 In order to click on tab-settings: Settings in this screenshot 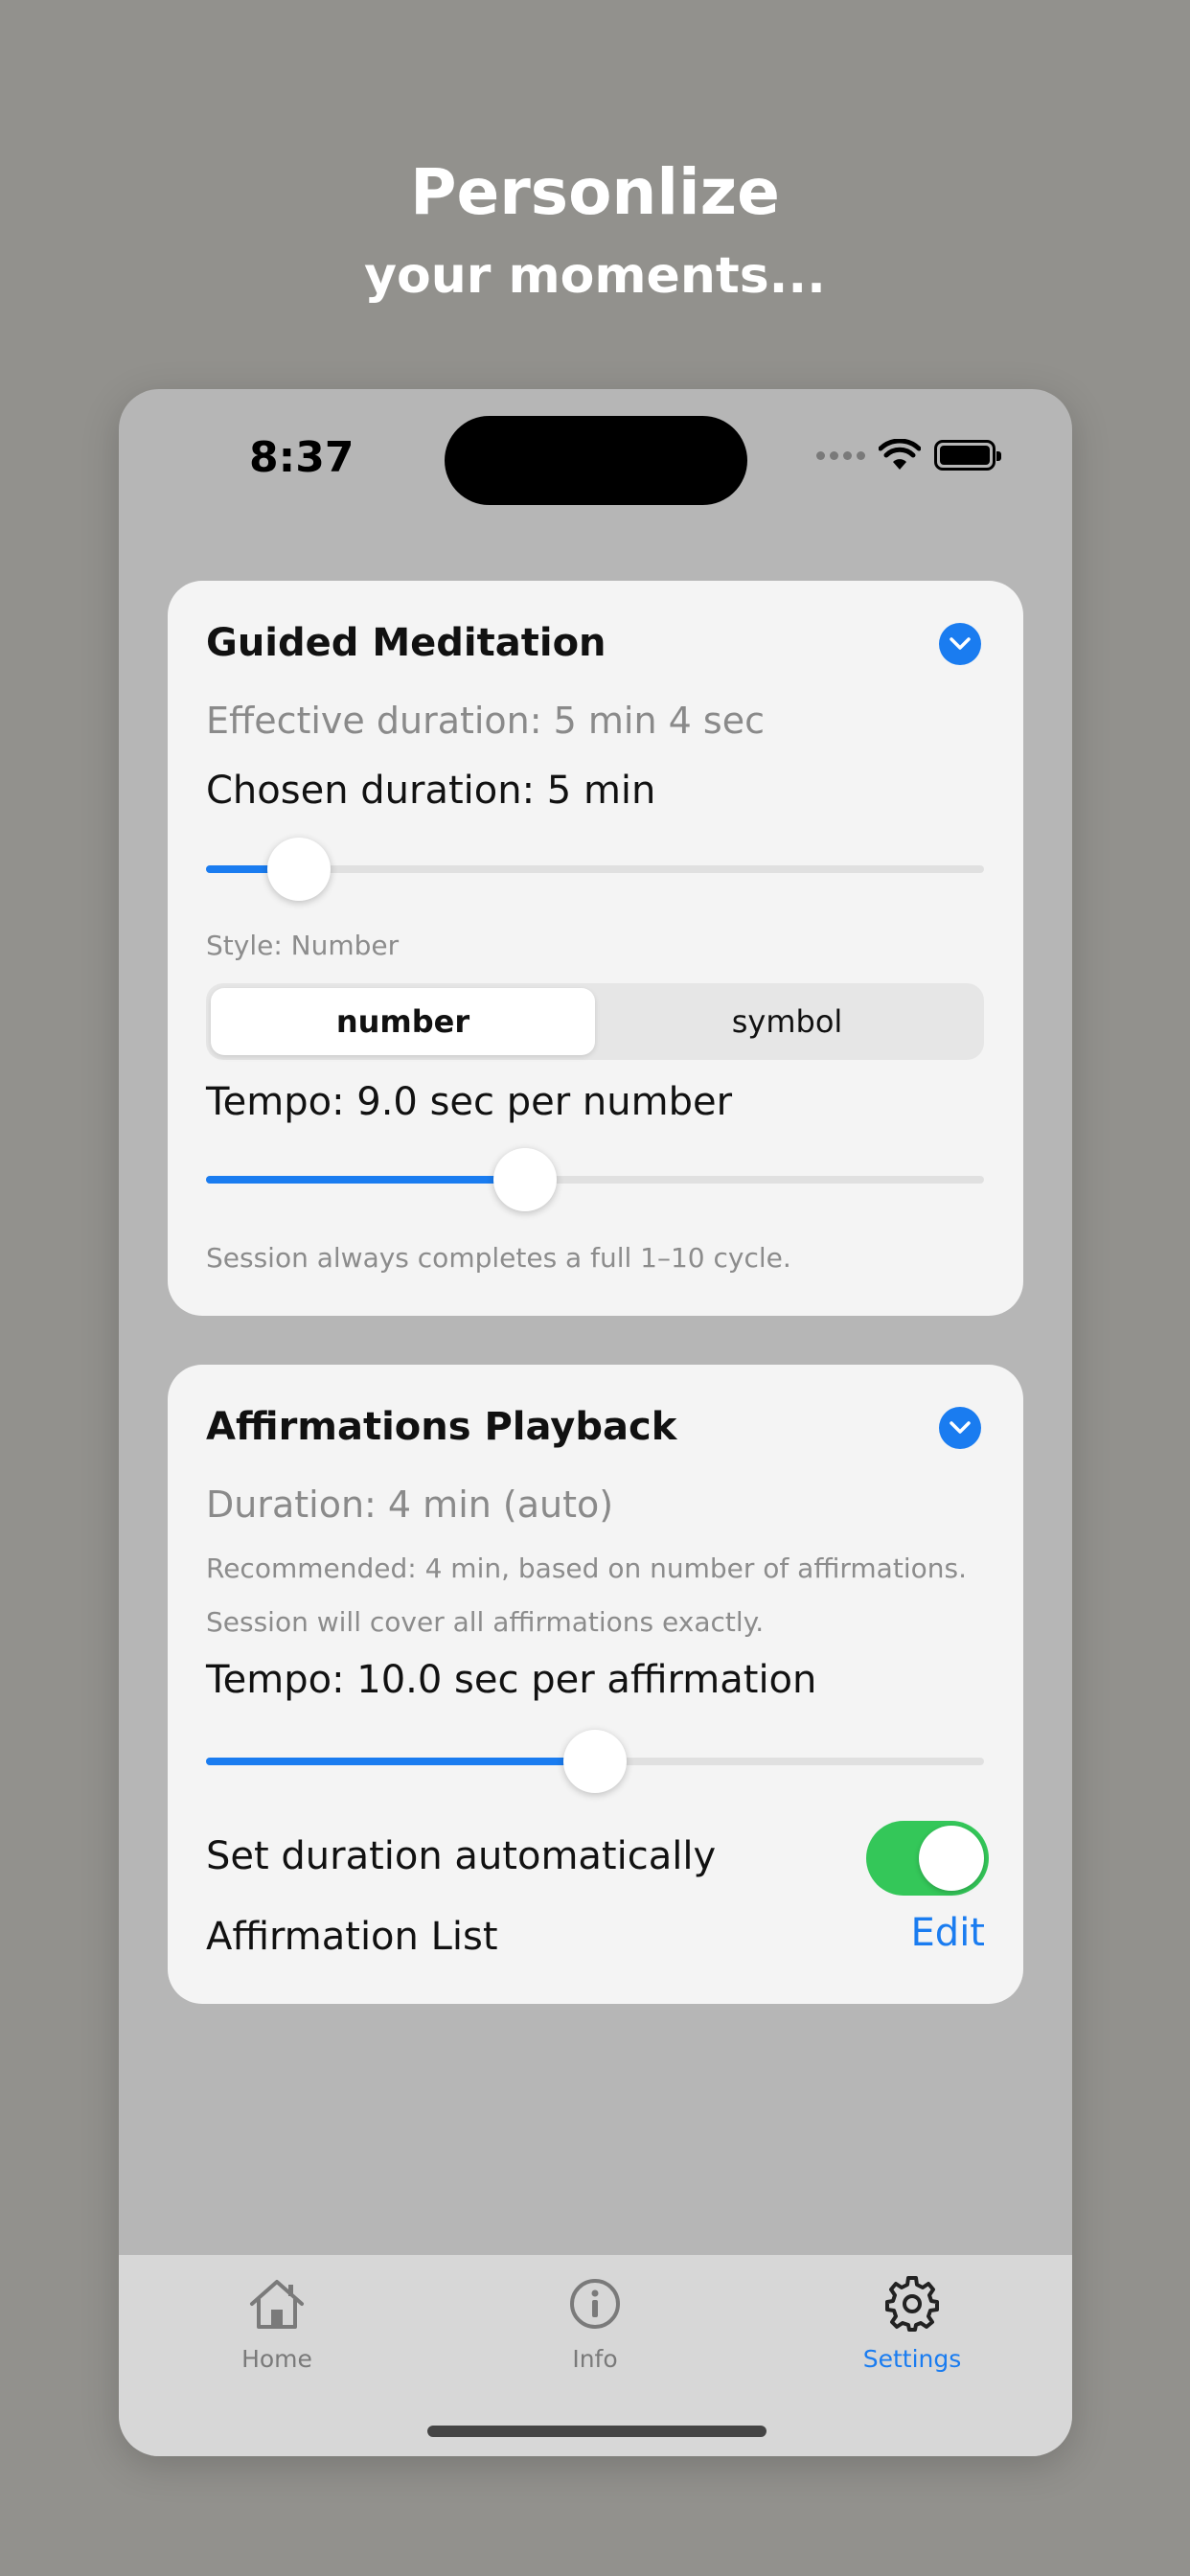, I will do `click(912, 2323)`.